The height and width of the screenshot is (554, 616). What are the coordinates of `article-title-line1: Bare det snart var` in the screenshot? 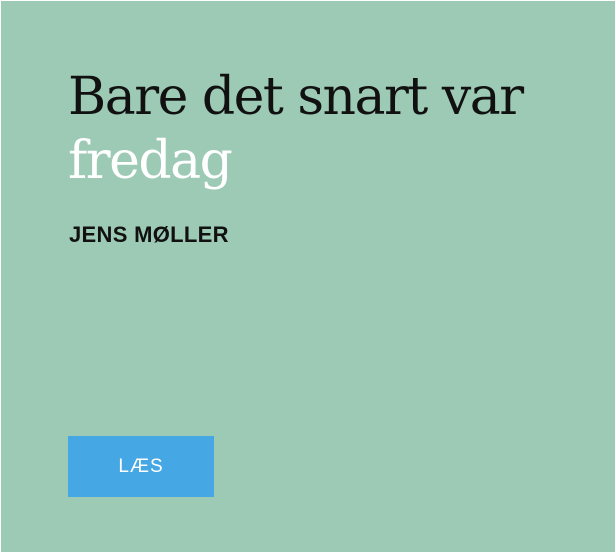 It's located at (296, 97).